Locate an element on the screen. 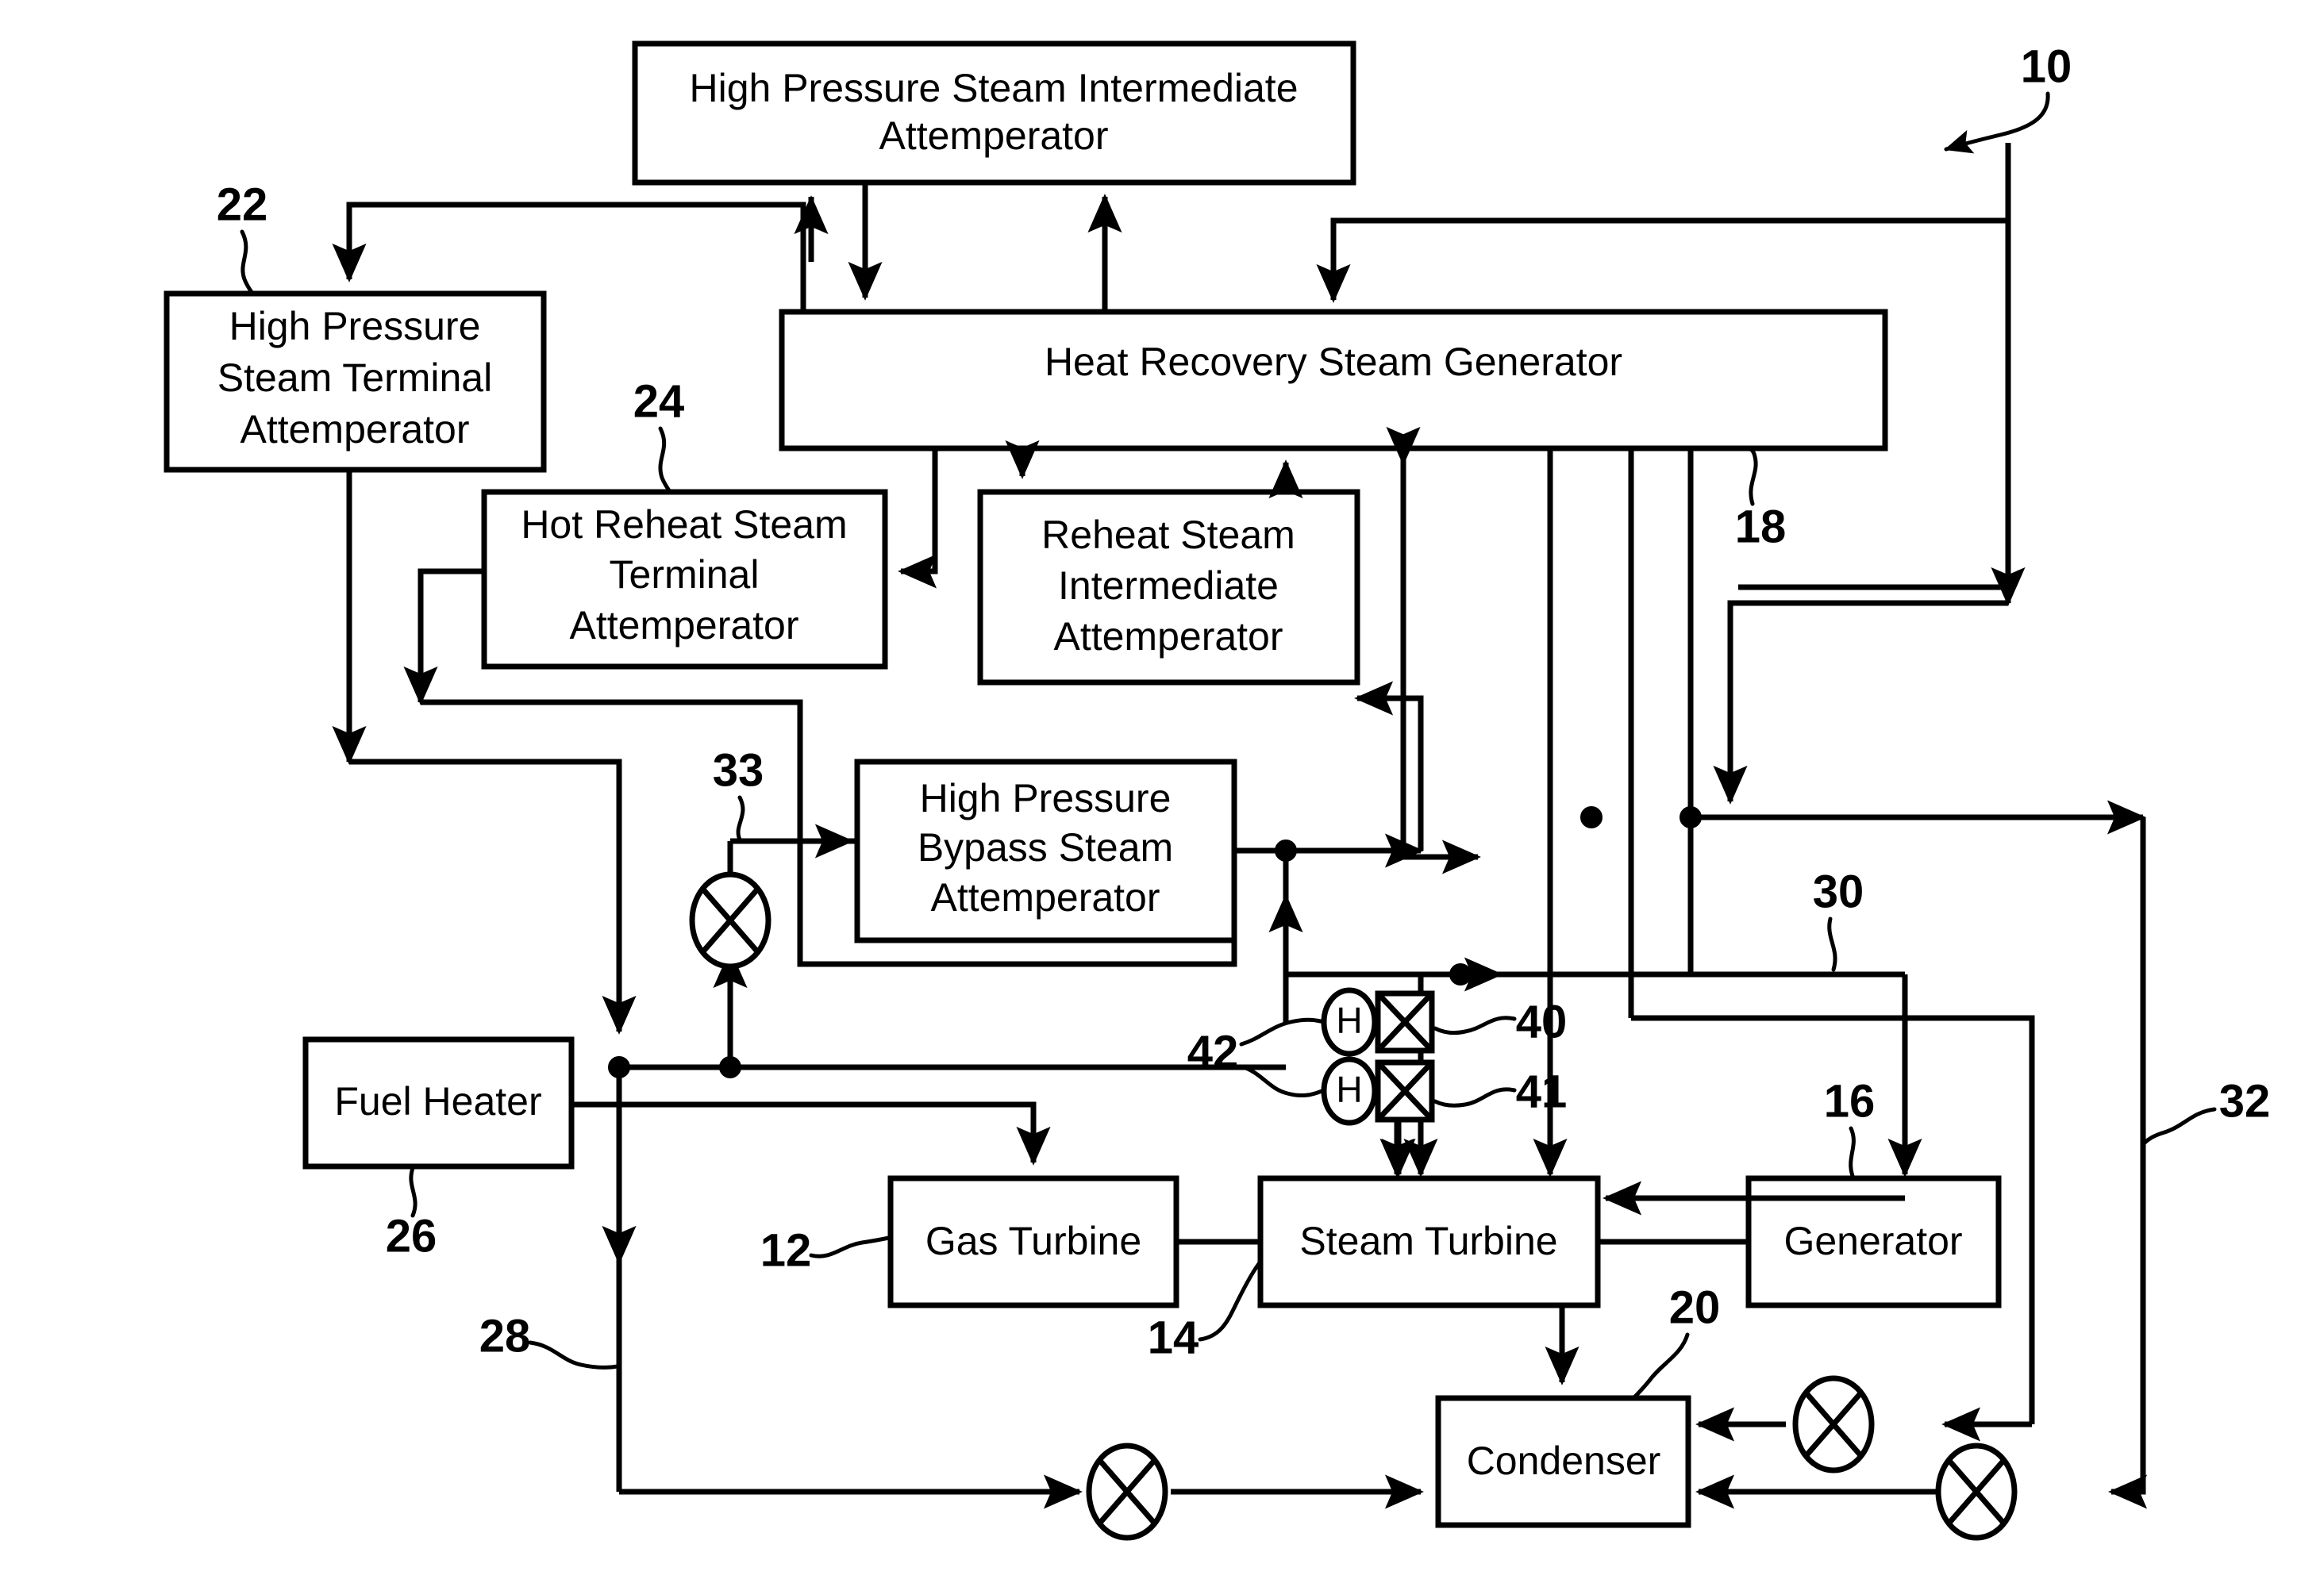 This screenshot has height=1583, width=2324. ref-text: 20 is located at coordinates (1695, 1307).